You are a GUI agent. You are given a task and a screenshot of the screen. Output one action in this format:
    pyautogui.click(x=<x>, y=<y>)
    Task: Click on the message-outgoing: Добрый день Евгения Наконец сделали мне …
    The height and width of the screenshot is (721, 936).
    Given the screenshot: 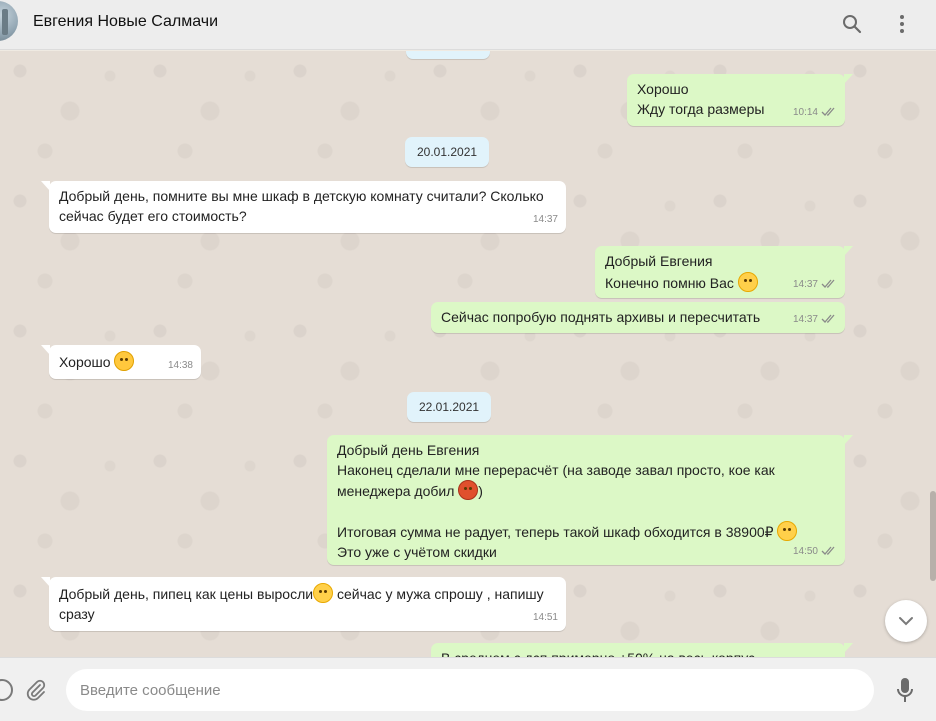 What is the action you would take?
    pyautogui.click(x=590, y=500)
    